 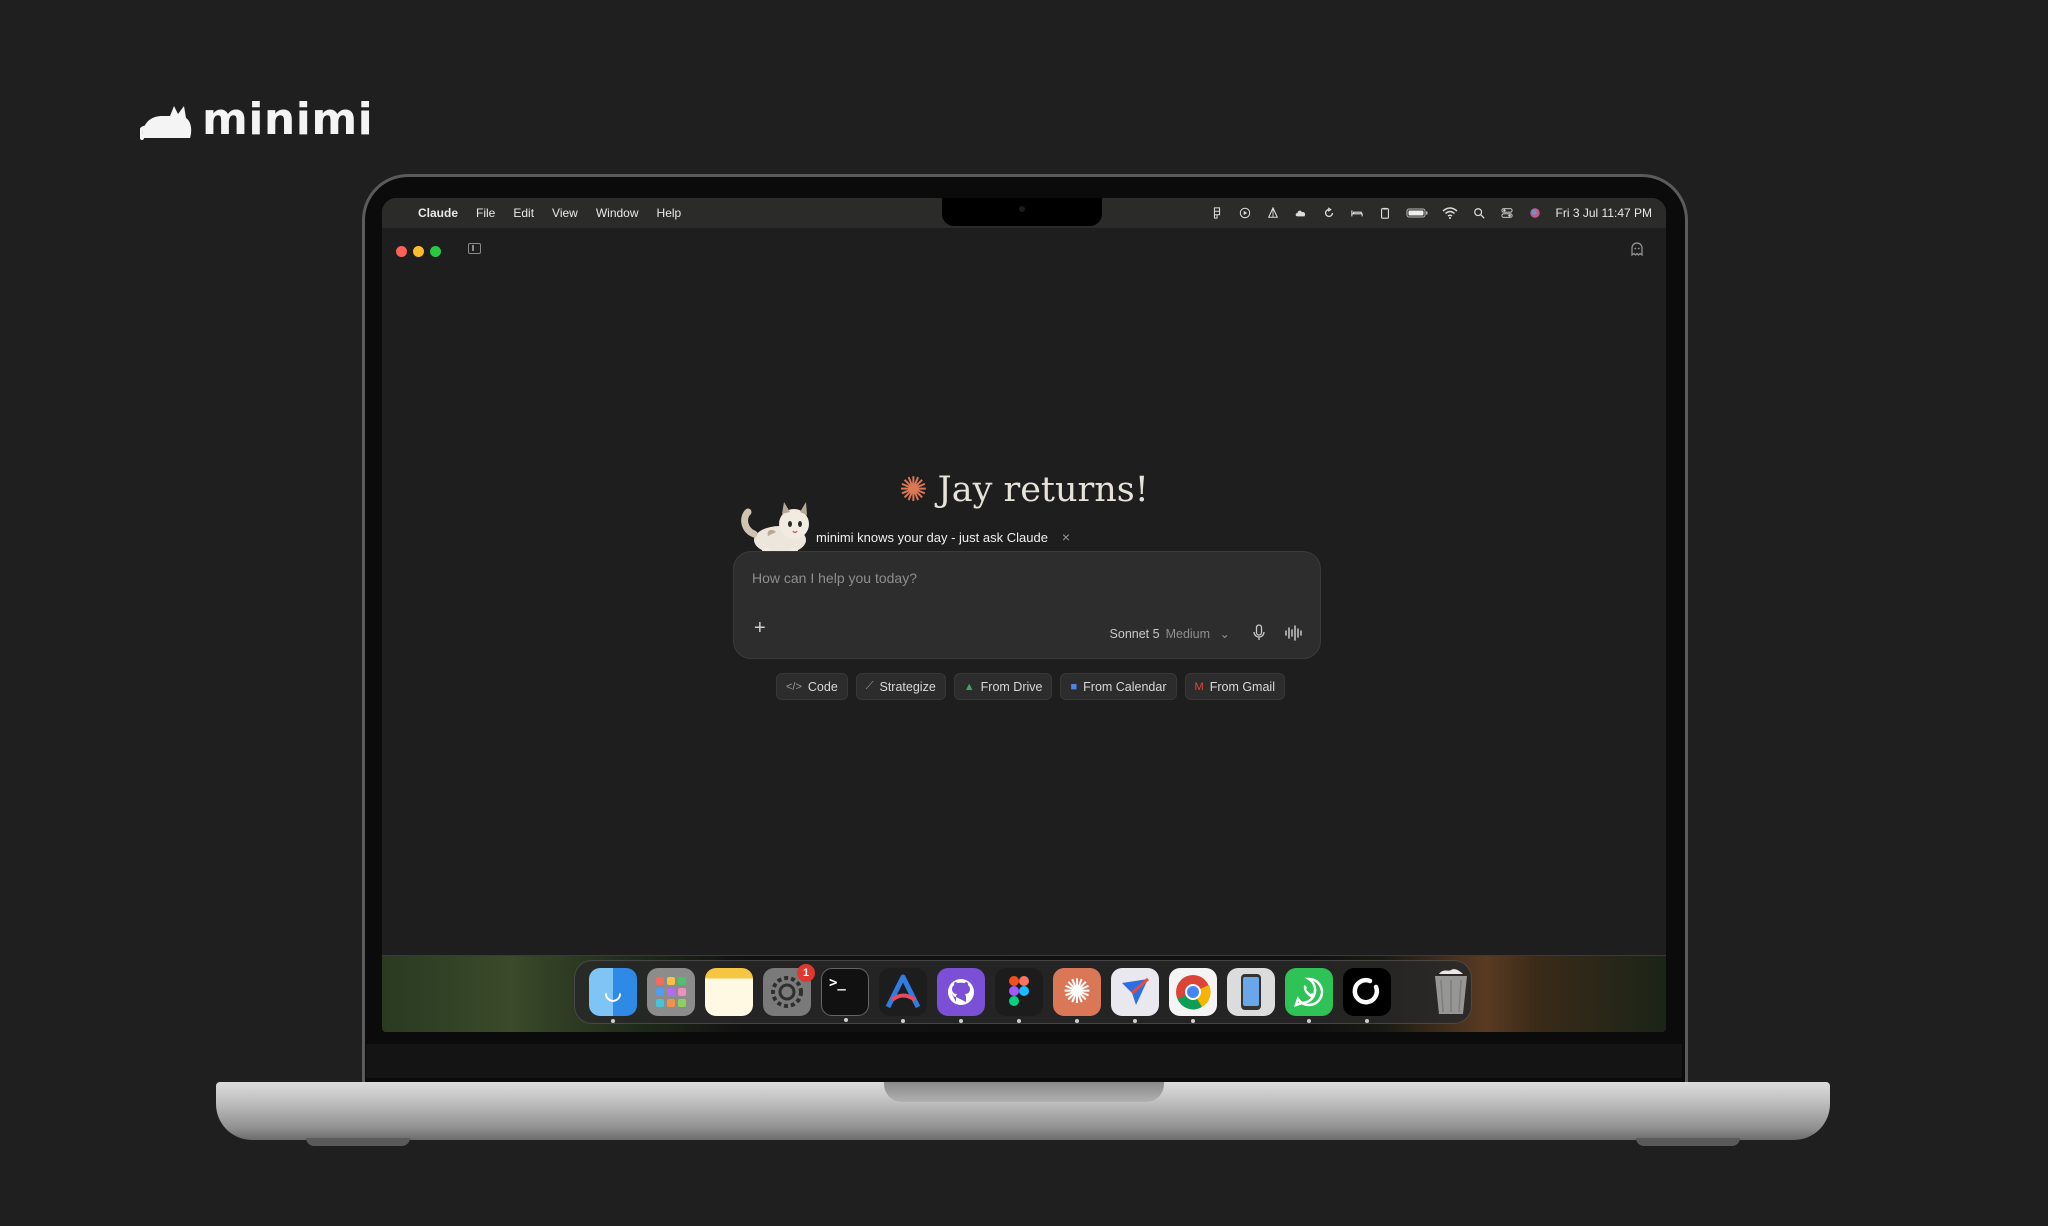 I want to click on laptop-foot-left, so click(x=358, y=1142).